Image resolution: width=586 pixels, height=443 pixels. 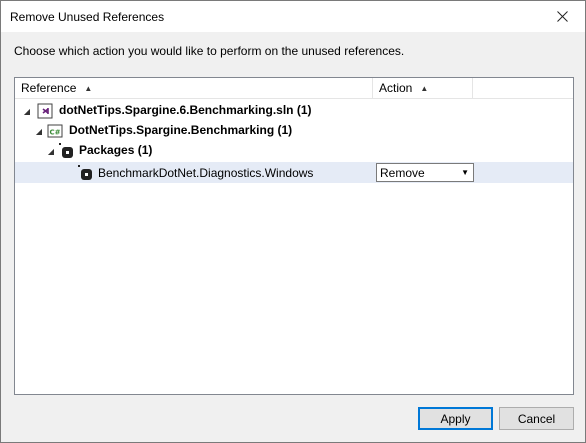 I want to click on column-header-empty, so click(x=523, y=88).